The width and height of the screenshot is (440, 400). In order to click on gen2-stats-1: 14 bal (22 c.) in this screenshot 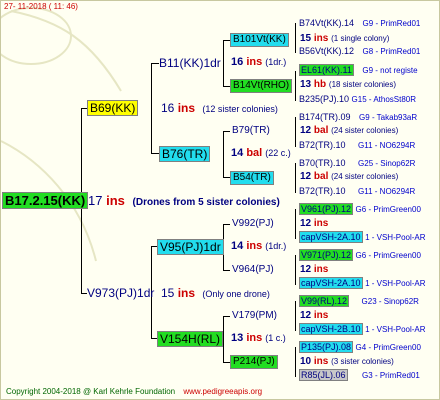, I will do `click(261, 153)`.